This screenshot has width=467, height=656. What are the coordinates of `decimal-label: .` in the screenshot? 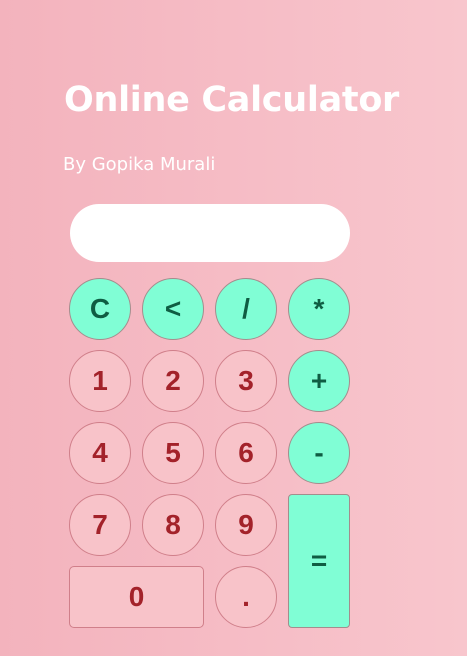 It's located at (246, 596).